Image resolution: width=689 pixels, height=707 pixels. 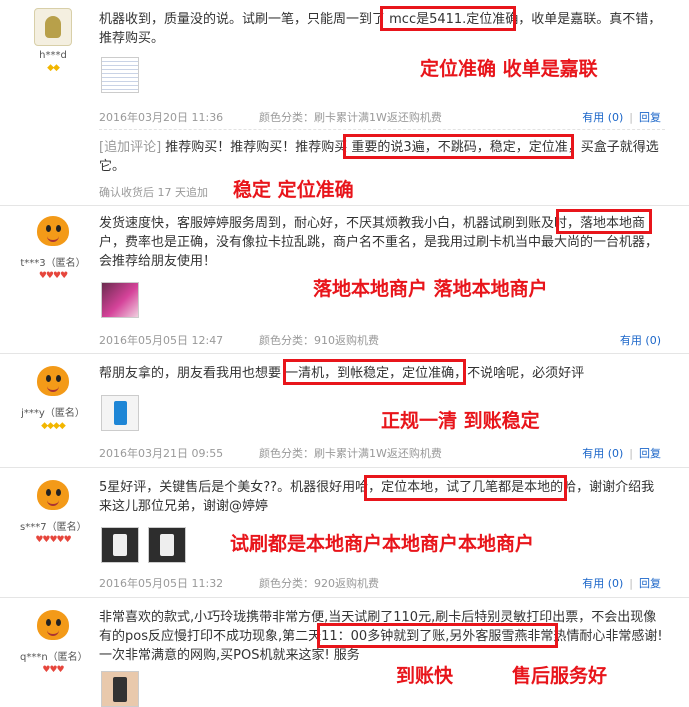 I want to click on reviewer-info: h***d ◆◆, so click(x=53, y=40).